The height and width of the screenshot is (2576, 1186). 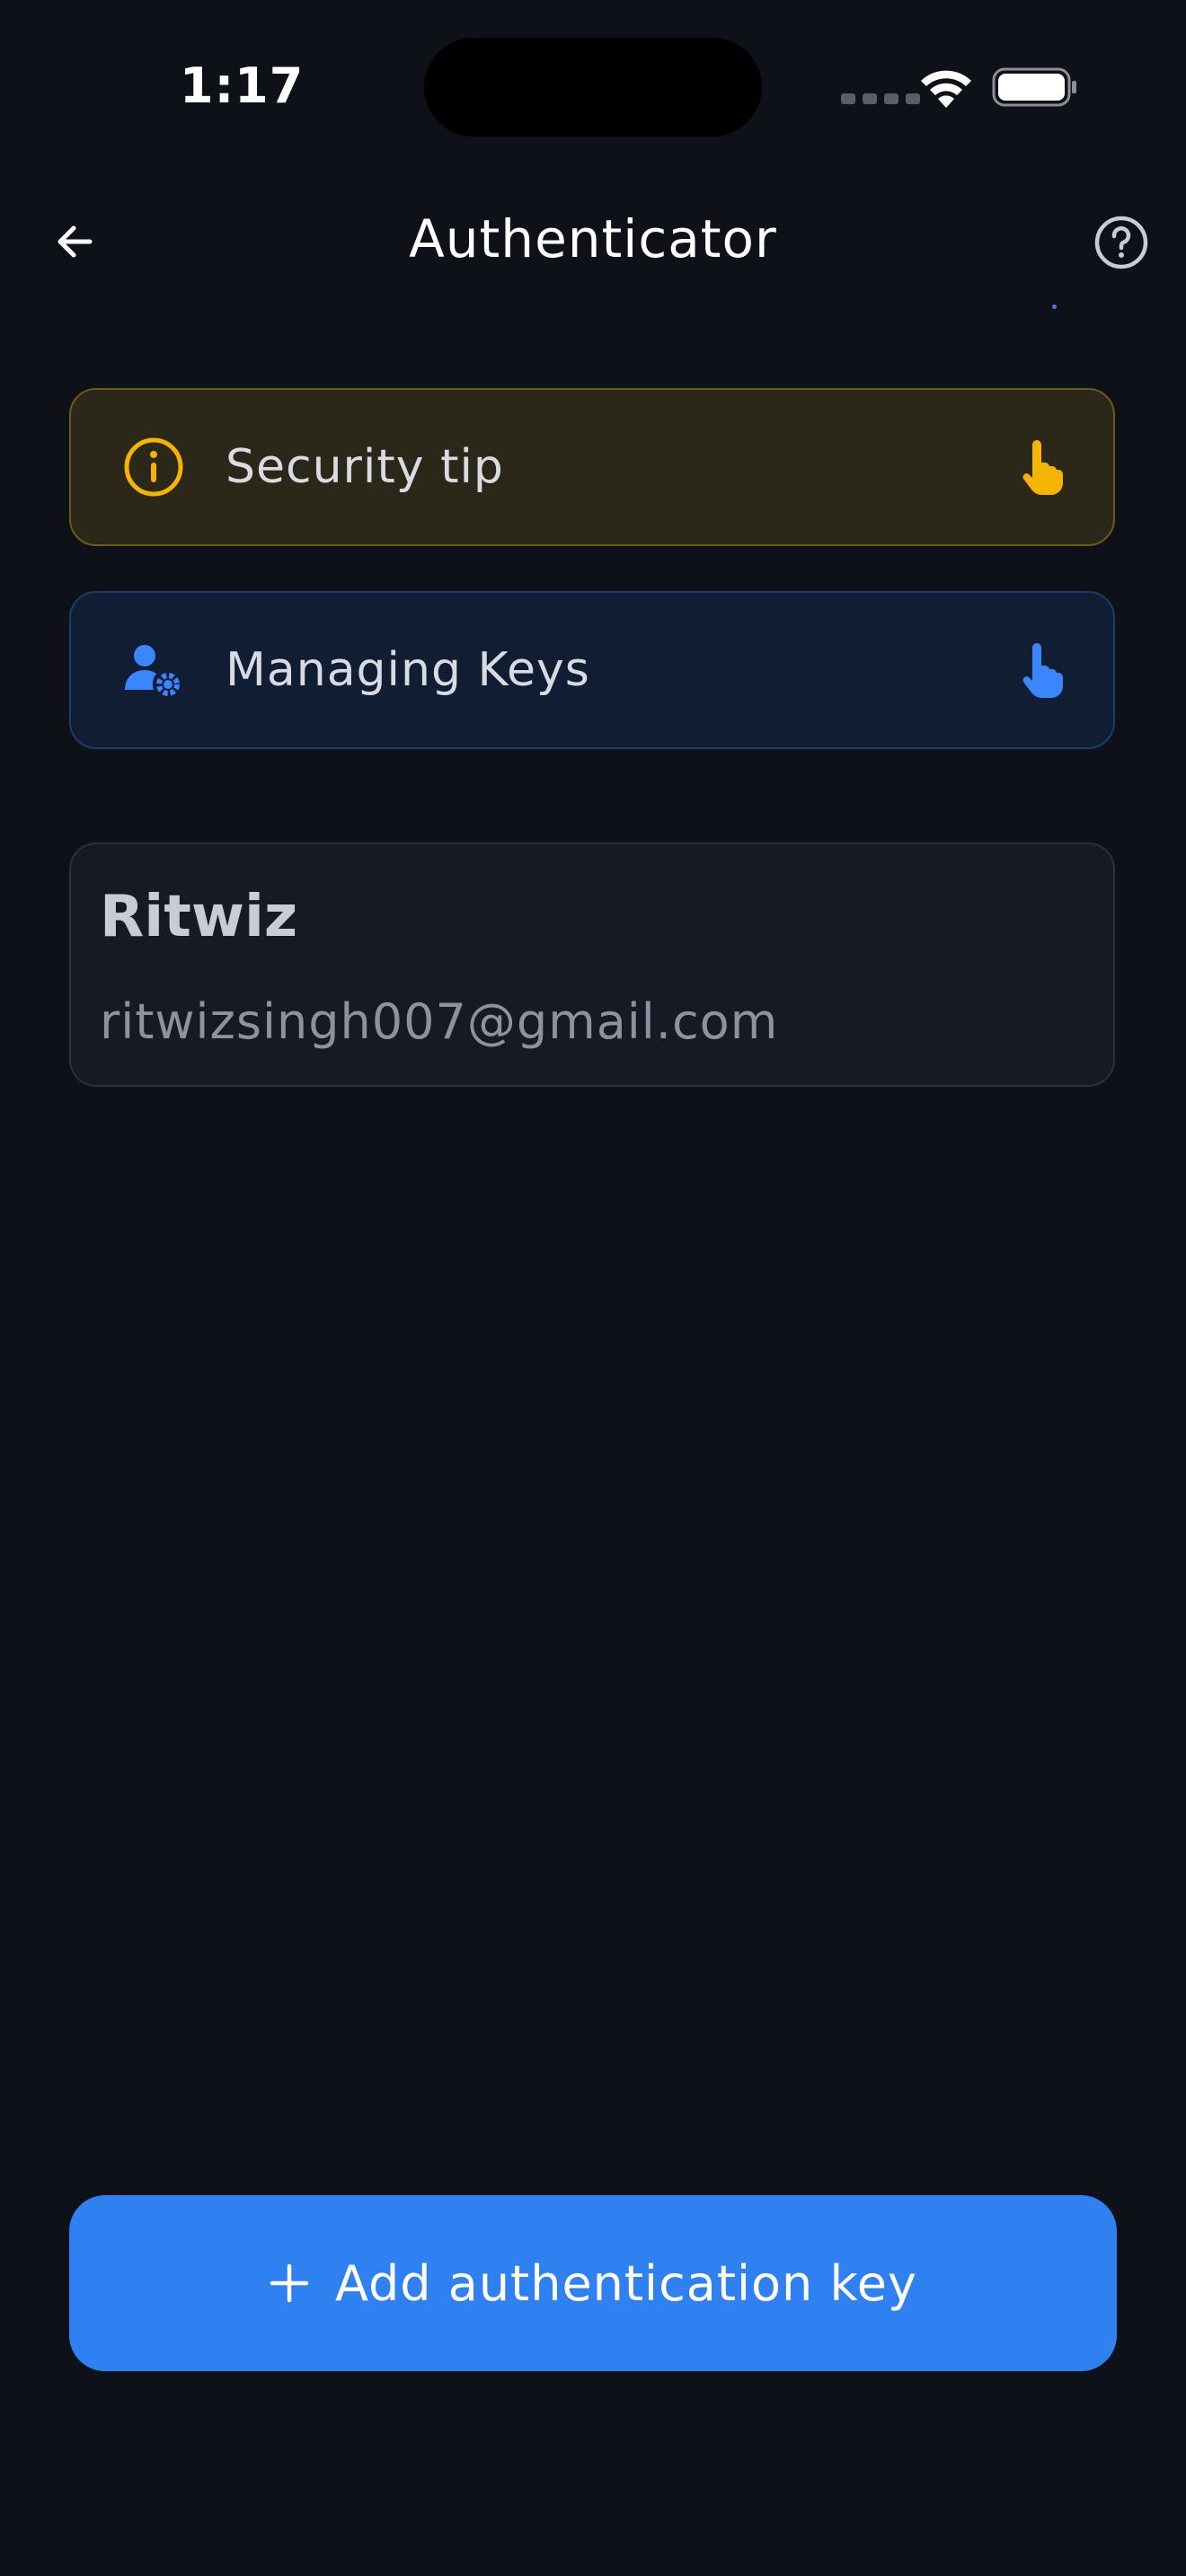 What do you see at coordinates (1121, 242) in the screenshot?
I see `help-button` at bounding box center [1121, 242].